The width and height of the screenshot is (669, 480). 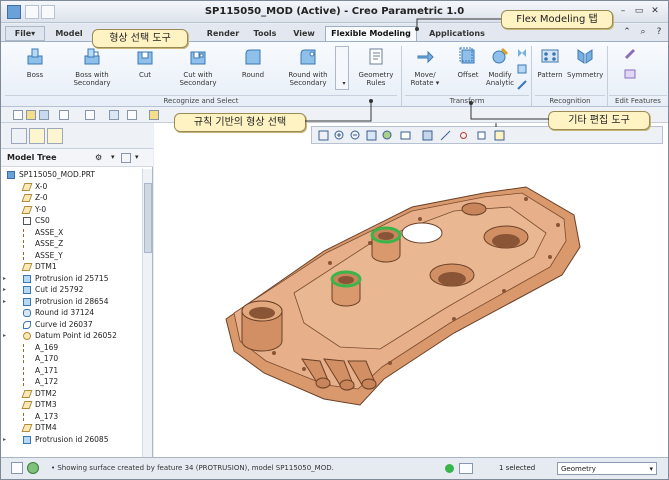 I want to click on cut-secondary-button: Cut with Secondary, so click(x=198, y=66).